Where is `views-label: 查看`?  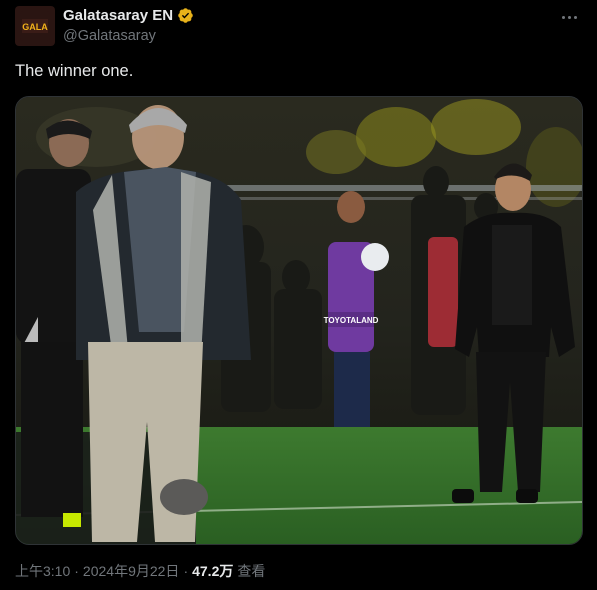
views-label: 查看 is located at coordinates (251, 571).